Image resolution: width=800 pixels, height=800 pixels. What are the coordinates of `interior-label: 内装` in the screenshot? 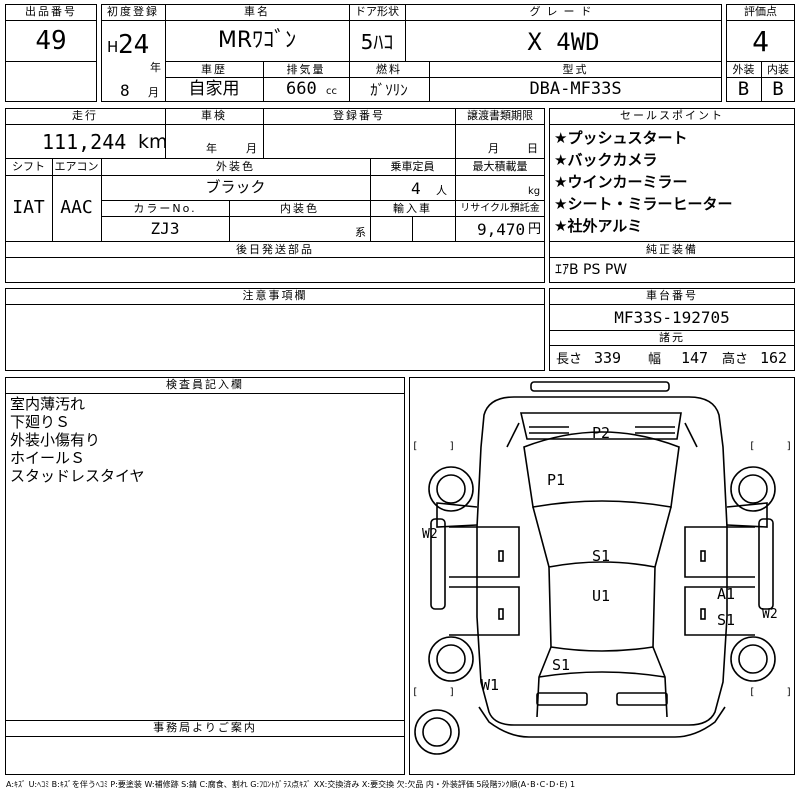 It's located at (778, 69).